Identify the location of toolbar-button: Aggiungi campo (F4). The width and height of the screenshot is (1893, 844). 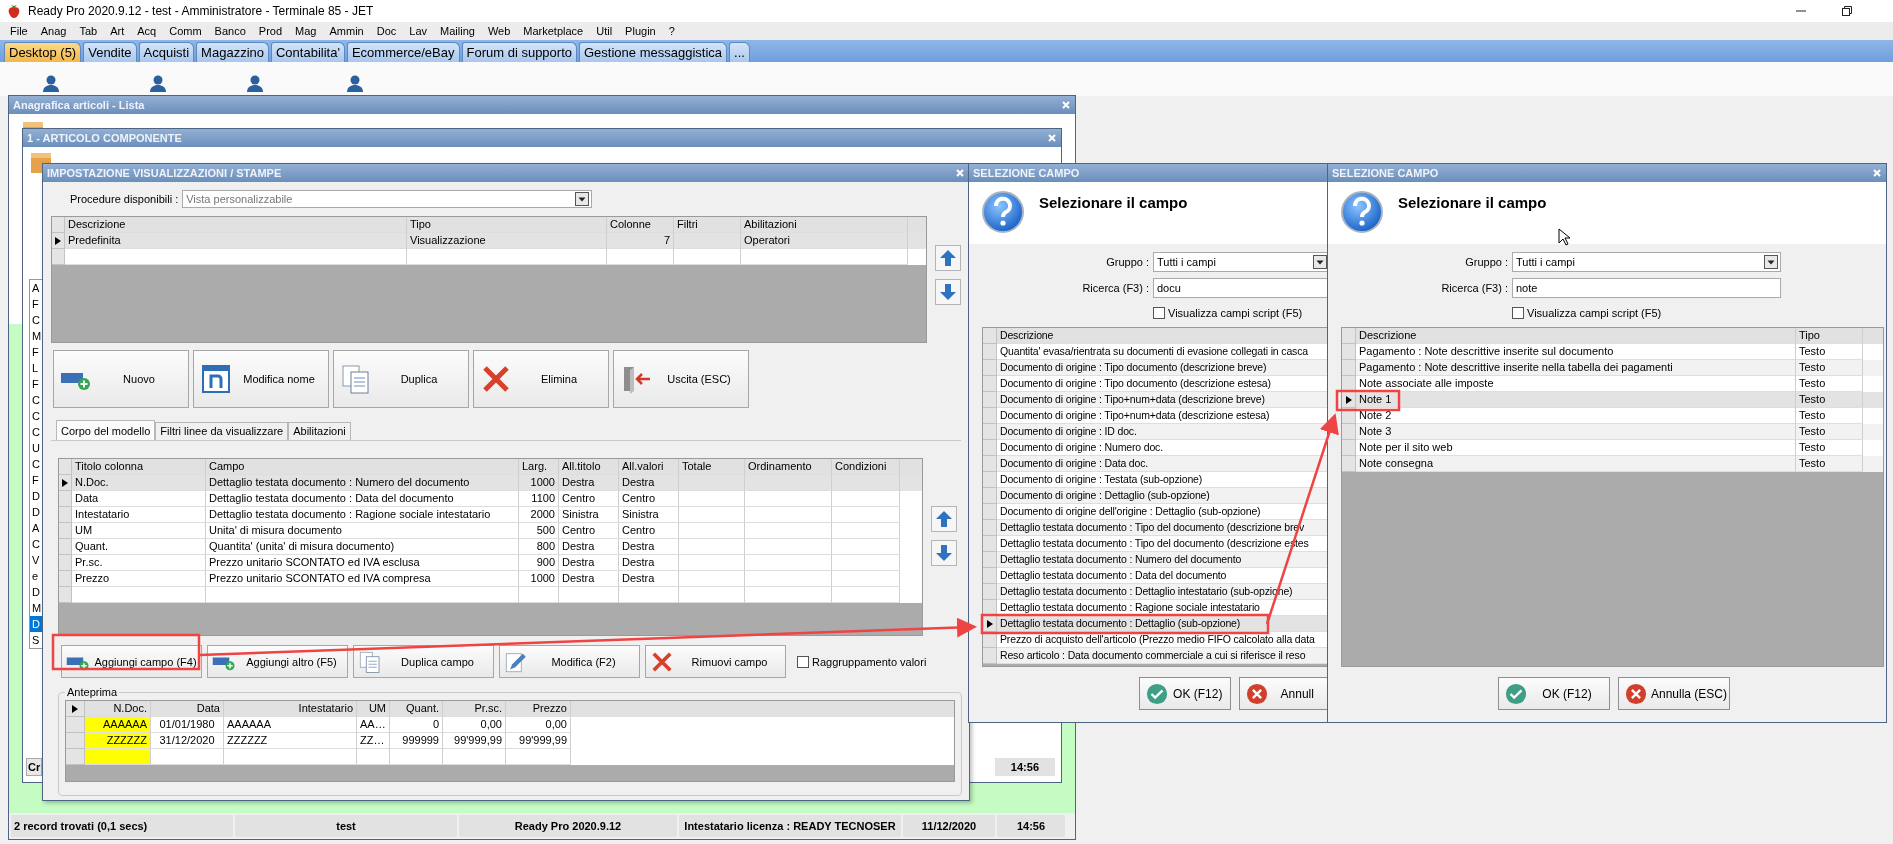
(131, 661).